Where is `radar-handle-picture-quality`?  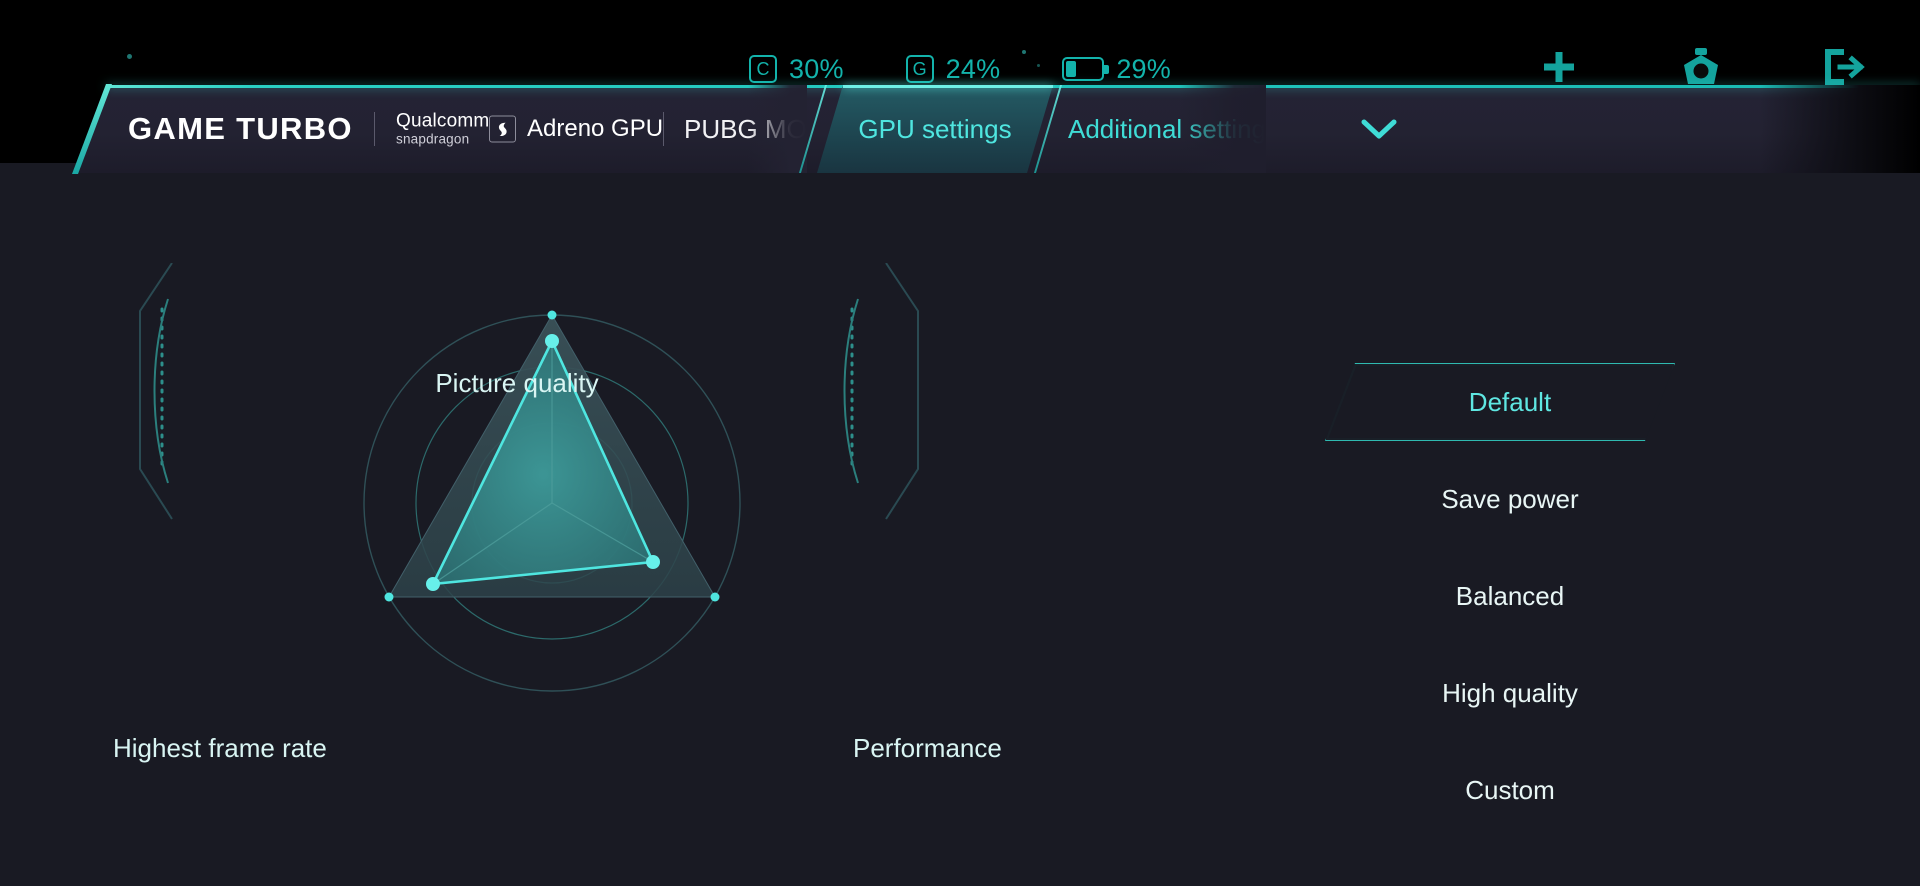
radar-handle-picture-quality is located at coordinates (552, 341).